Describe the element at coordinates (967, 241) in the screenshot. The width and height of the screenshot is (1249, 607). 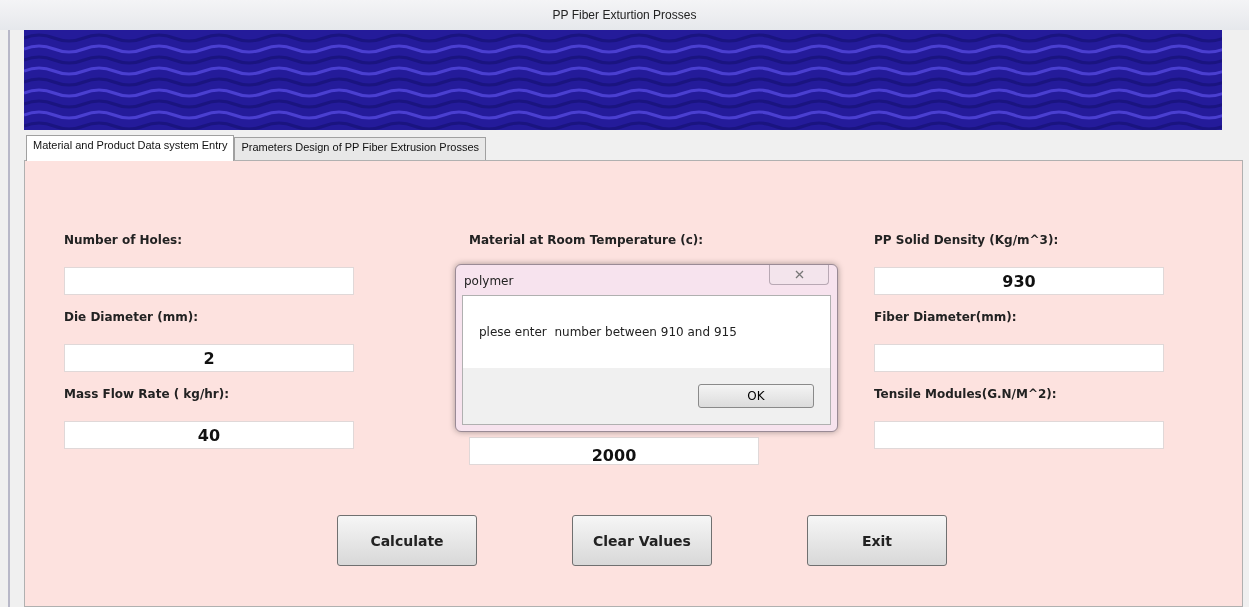
I see `field-label: PP Solid Density (Kg/m^3):` at that location.